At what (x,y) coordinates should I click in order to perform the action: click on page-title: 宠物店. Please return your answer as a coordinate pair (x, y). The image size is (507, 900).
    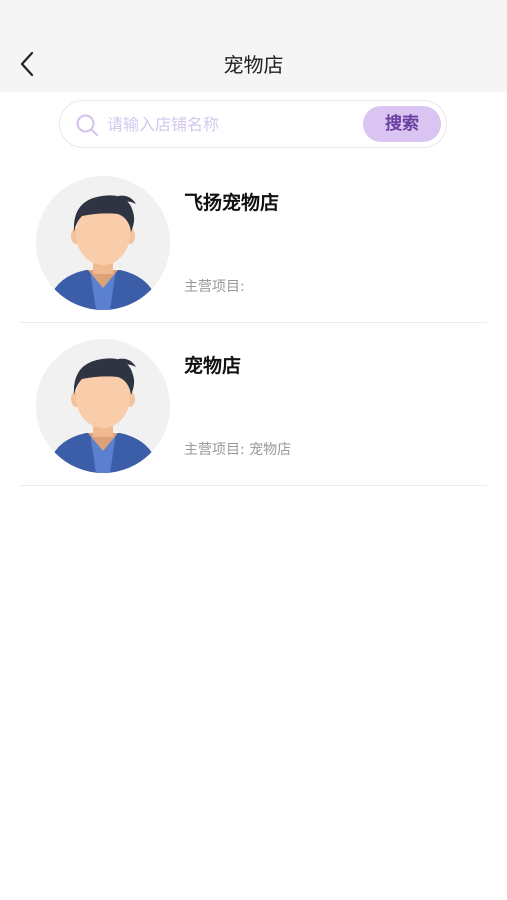
    Looking at the image, I should click on (253, 65).